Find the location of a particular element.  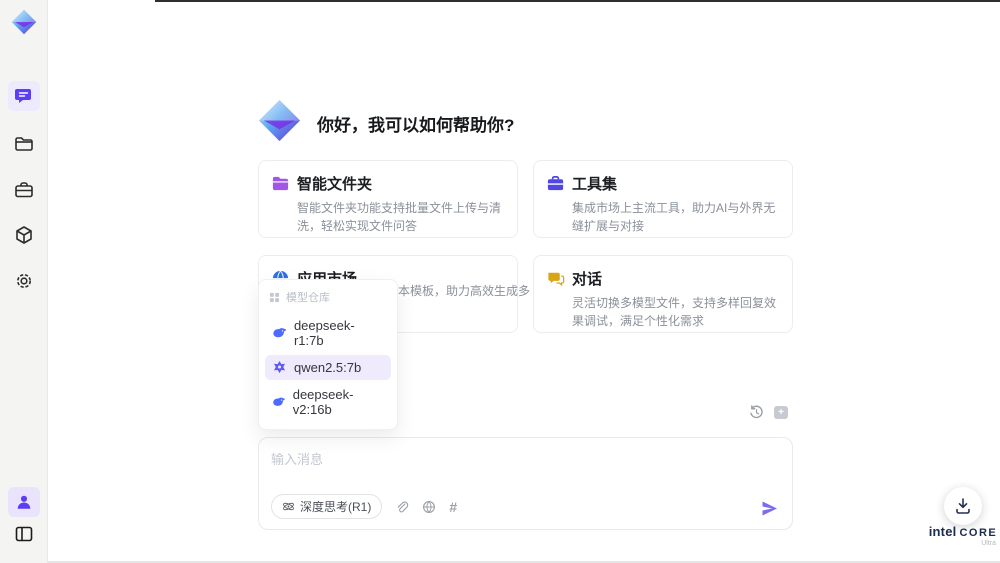

card-dialogue: 对话 灵活切换多模型文件，支持多样回复效果调试，满足个性化需求 is located at coordinates (663, 294).